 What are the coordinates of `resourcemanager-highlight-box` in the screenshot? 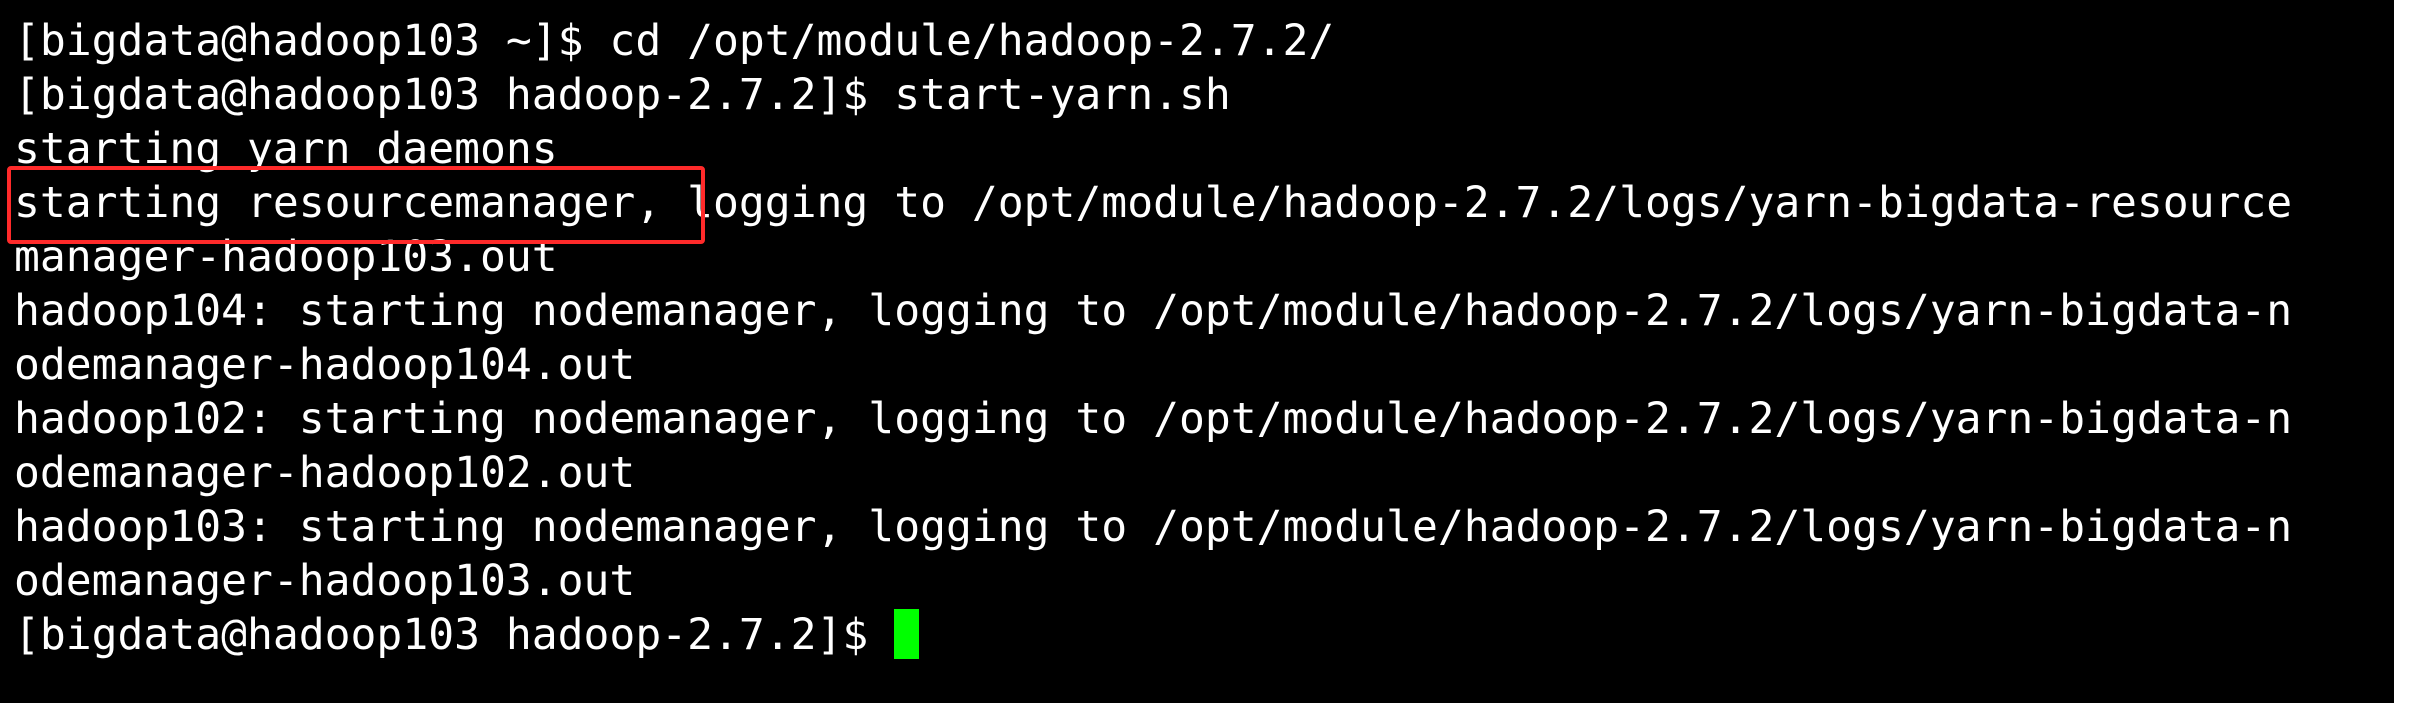 It's located at (356, 205).